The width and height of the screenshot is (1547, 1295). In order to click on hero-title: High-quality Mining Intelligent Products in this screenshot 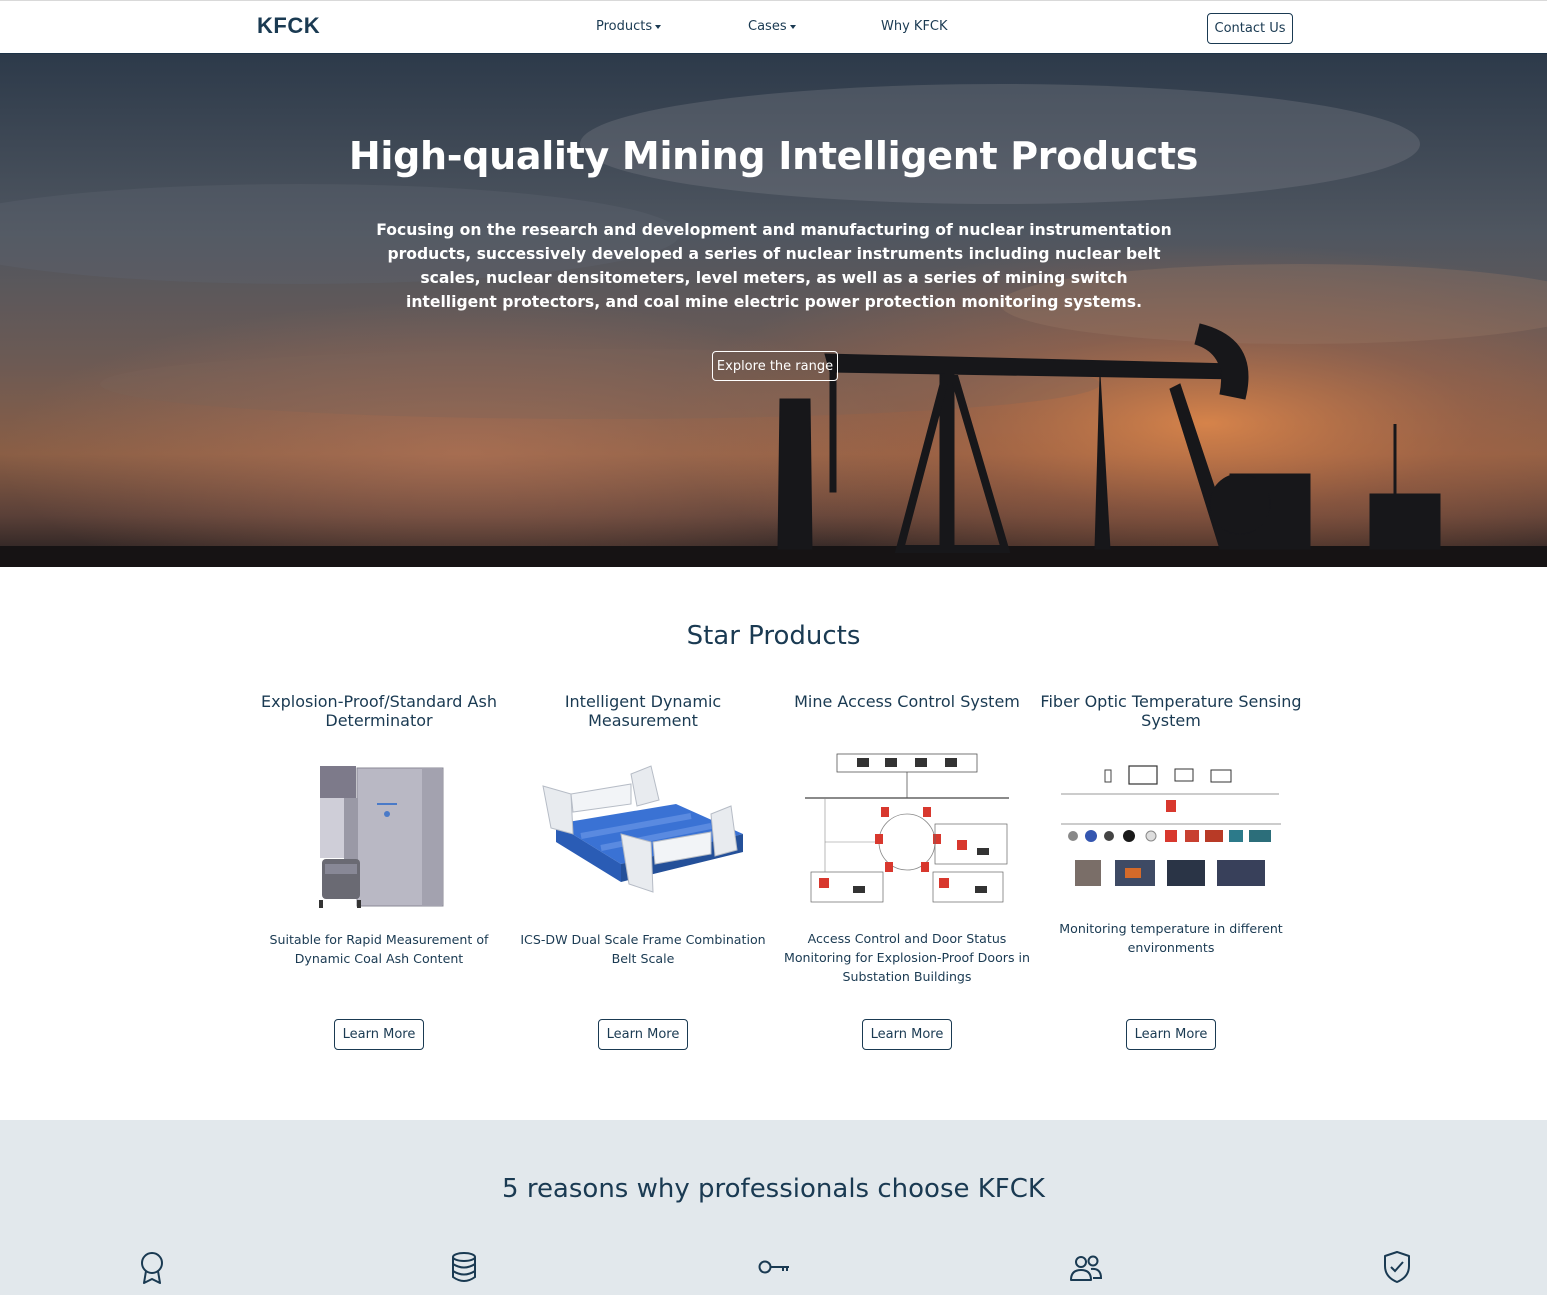, I will do `click(773, 156)`.